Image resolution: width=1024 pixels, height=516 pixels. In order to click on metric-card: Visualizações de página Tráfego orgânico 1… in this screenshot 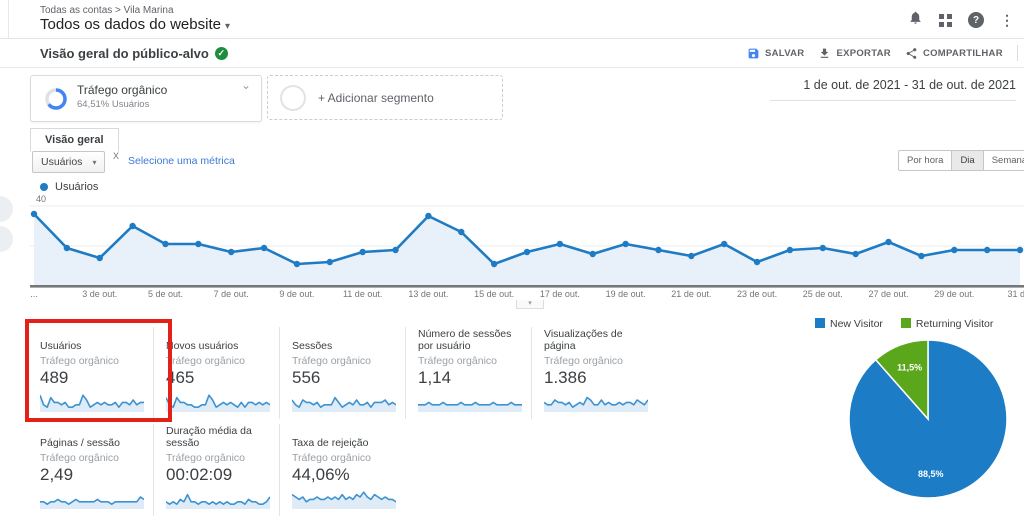, I will do `click(600, 373)`.